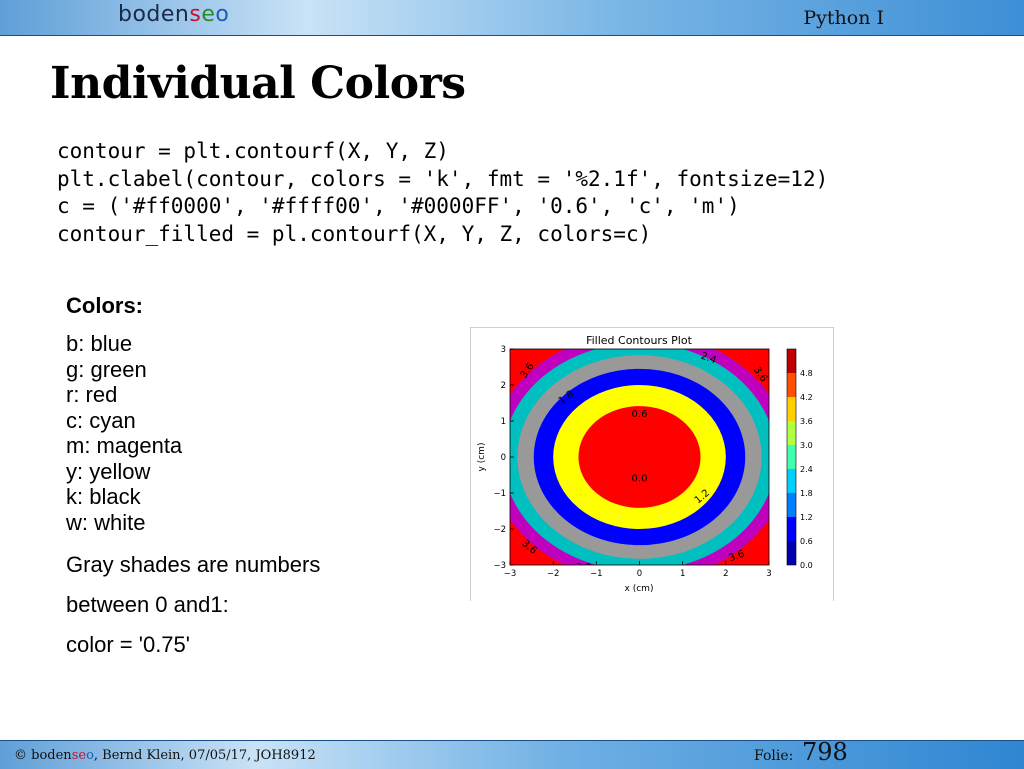 This screenshot has height=769, width=1024. What do you see at coordinates (774, 756) in the screenshot?
I see `folie-label: Folie:` at bounding box center [774, 756].